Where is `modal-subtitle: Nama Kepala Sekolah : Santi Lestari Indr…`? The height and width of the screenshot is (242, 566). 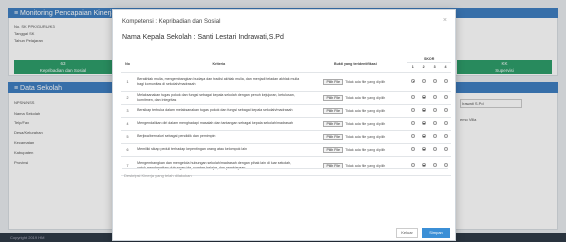
modal-subtitle: Nama Kepala Sekolah : Santi Lestari Indr… is located at coordinates (203, 37).